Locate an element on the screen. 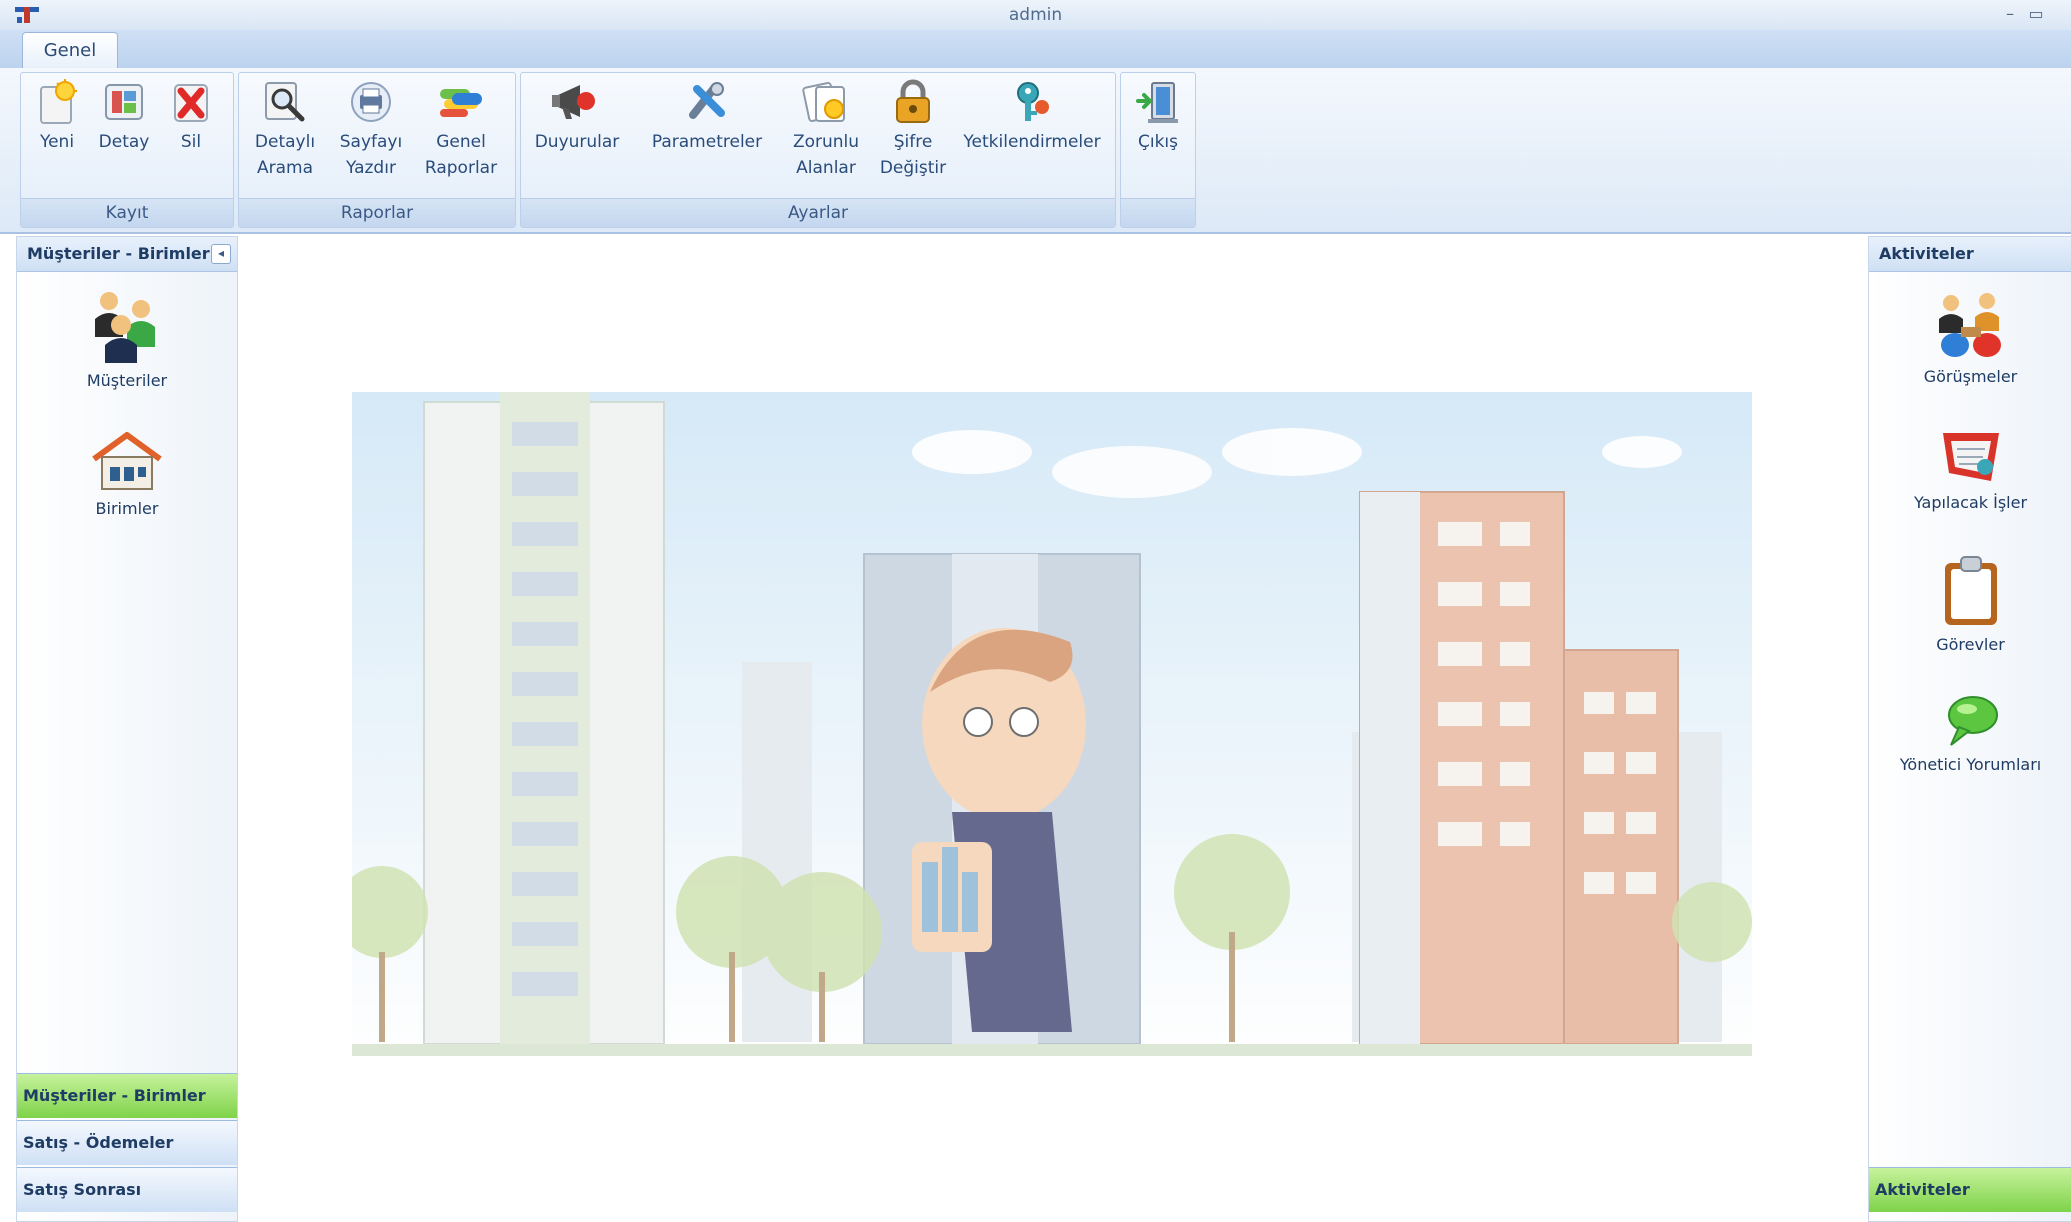  sidebar-item-customers: Müşteriler is located at coordinates (127, 339).